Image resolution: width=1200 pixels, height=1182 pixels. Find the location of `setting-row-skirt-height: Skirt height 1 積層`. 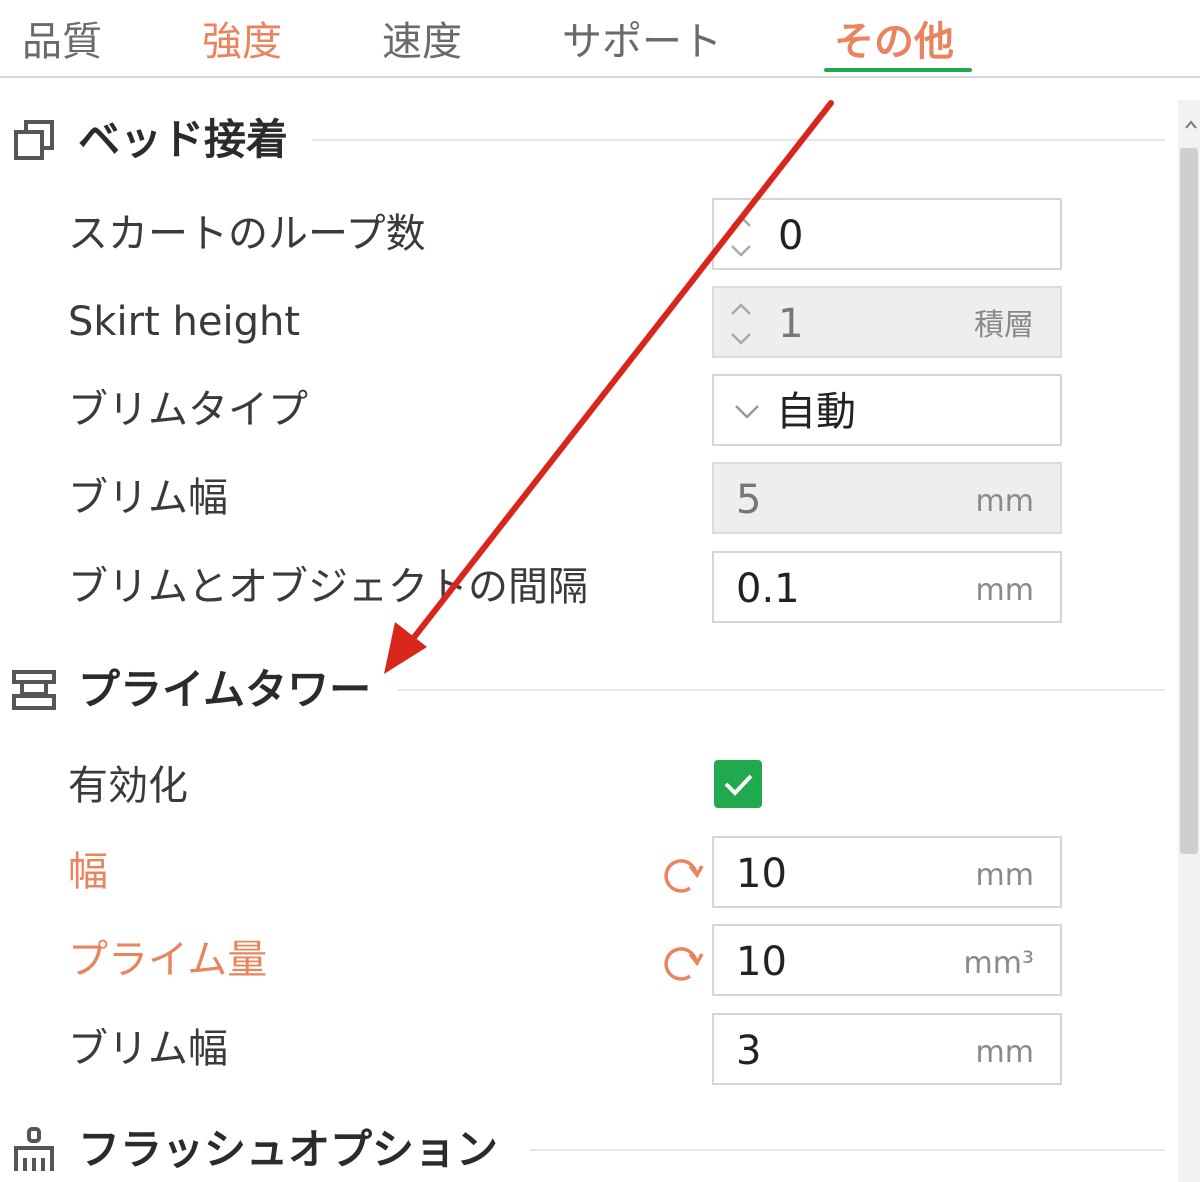

setting-row-skirt-height: Skirt height 1 積層 is located at coordinates (535, 322).